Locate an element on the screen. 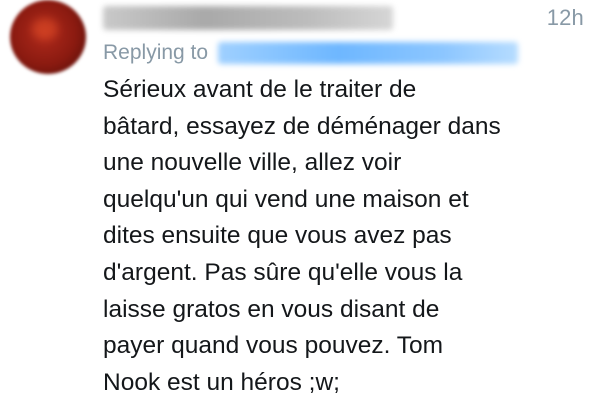  tweet-text-line: payer quand vous pouvez. Tom is located at coordinates (273, 346).